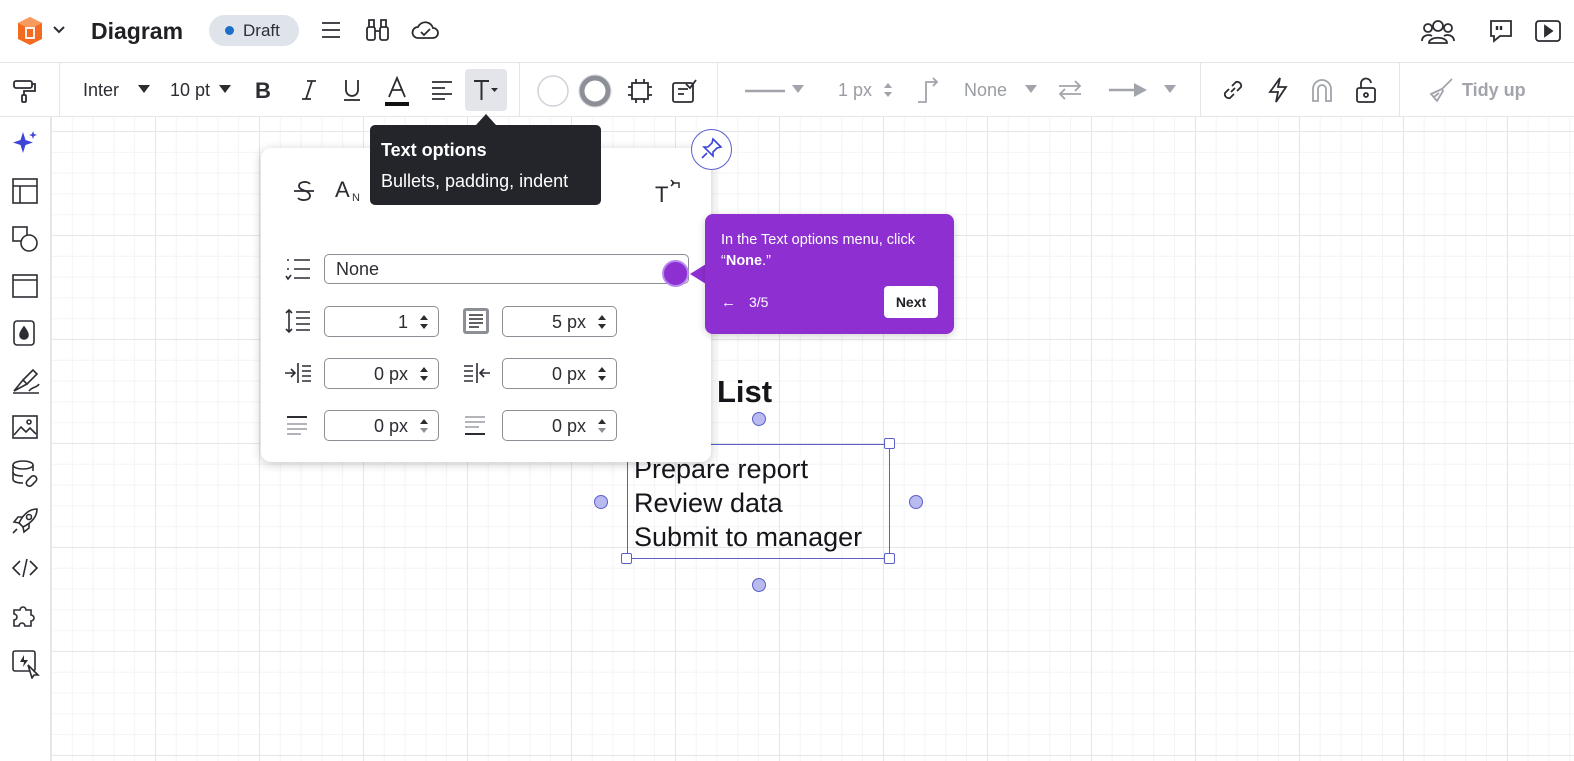 This screenshot has height=761, width=1574. I want to click on line-spacing-stepper: 1, so click(381, 321).